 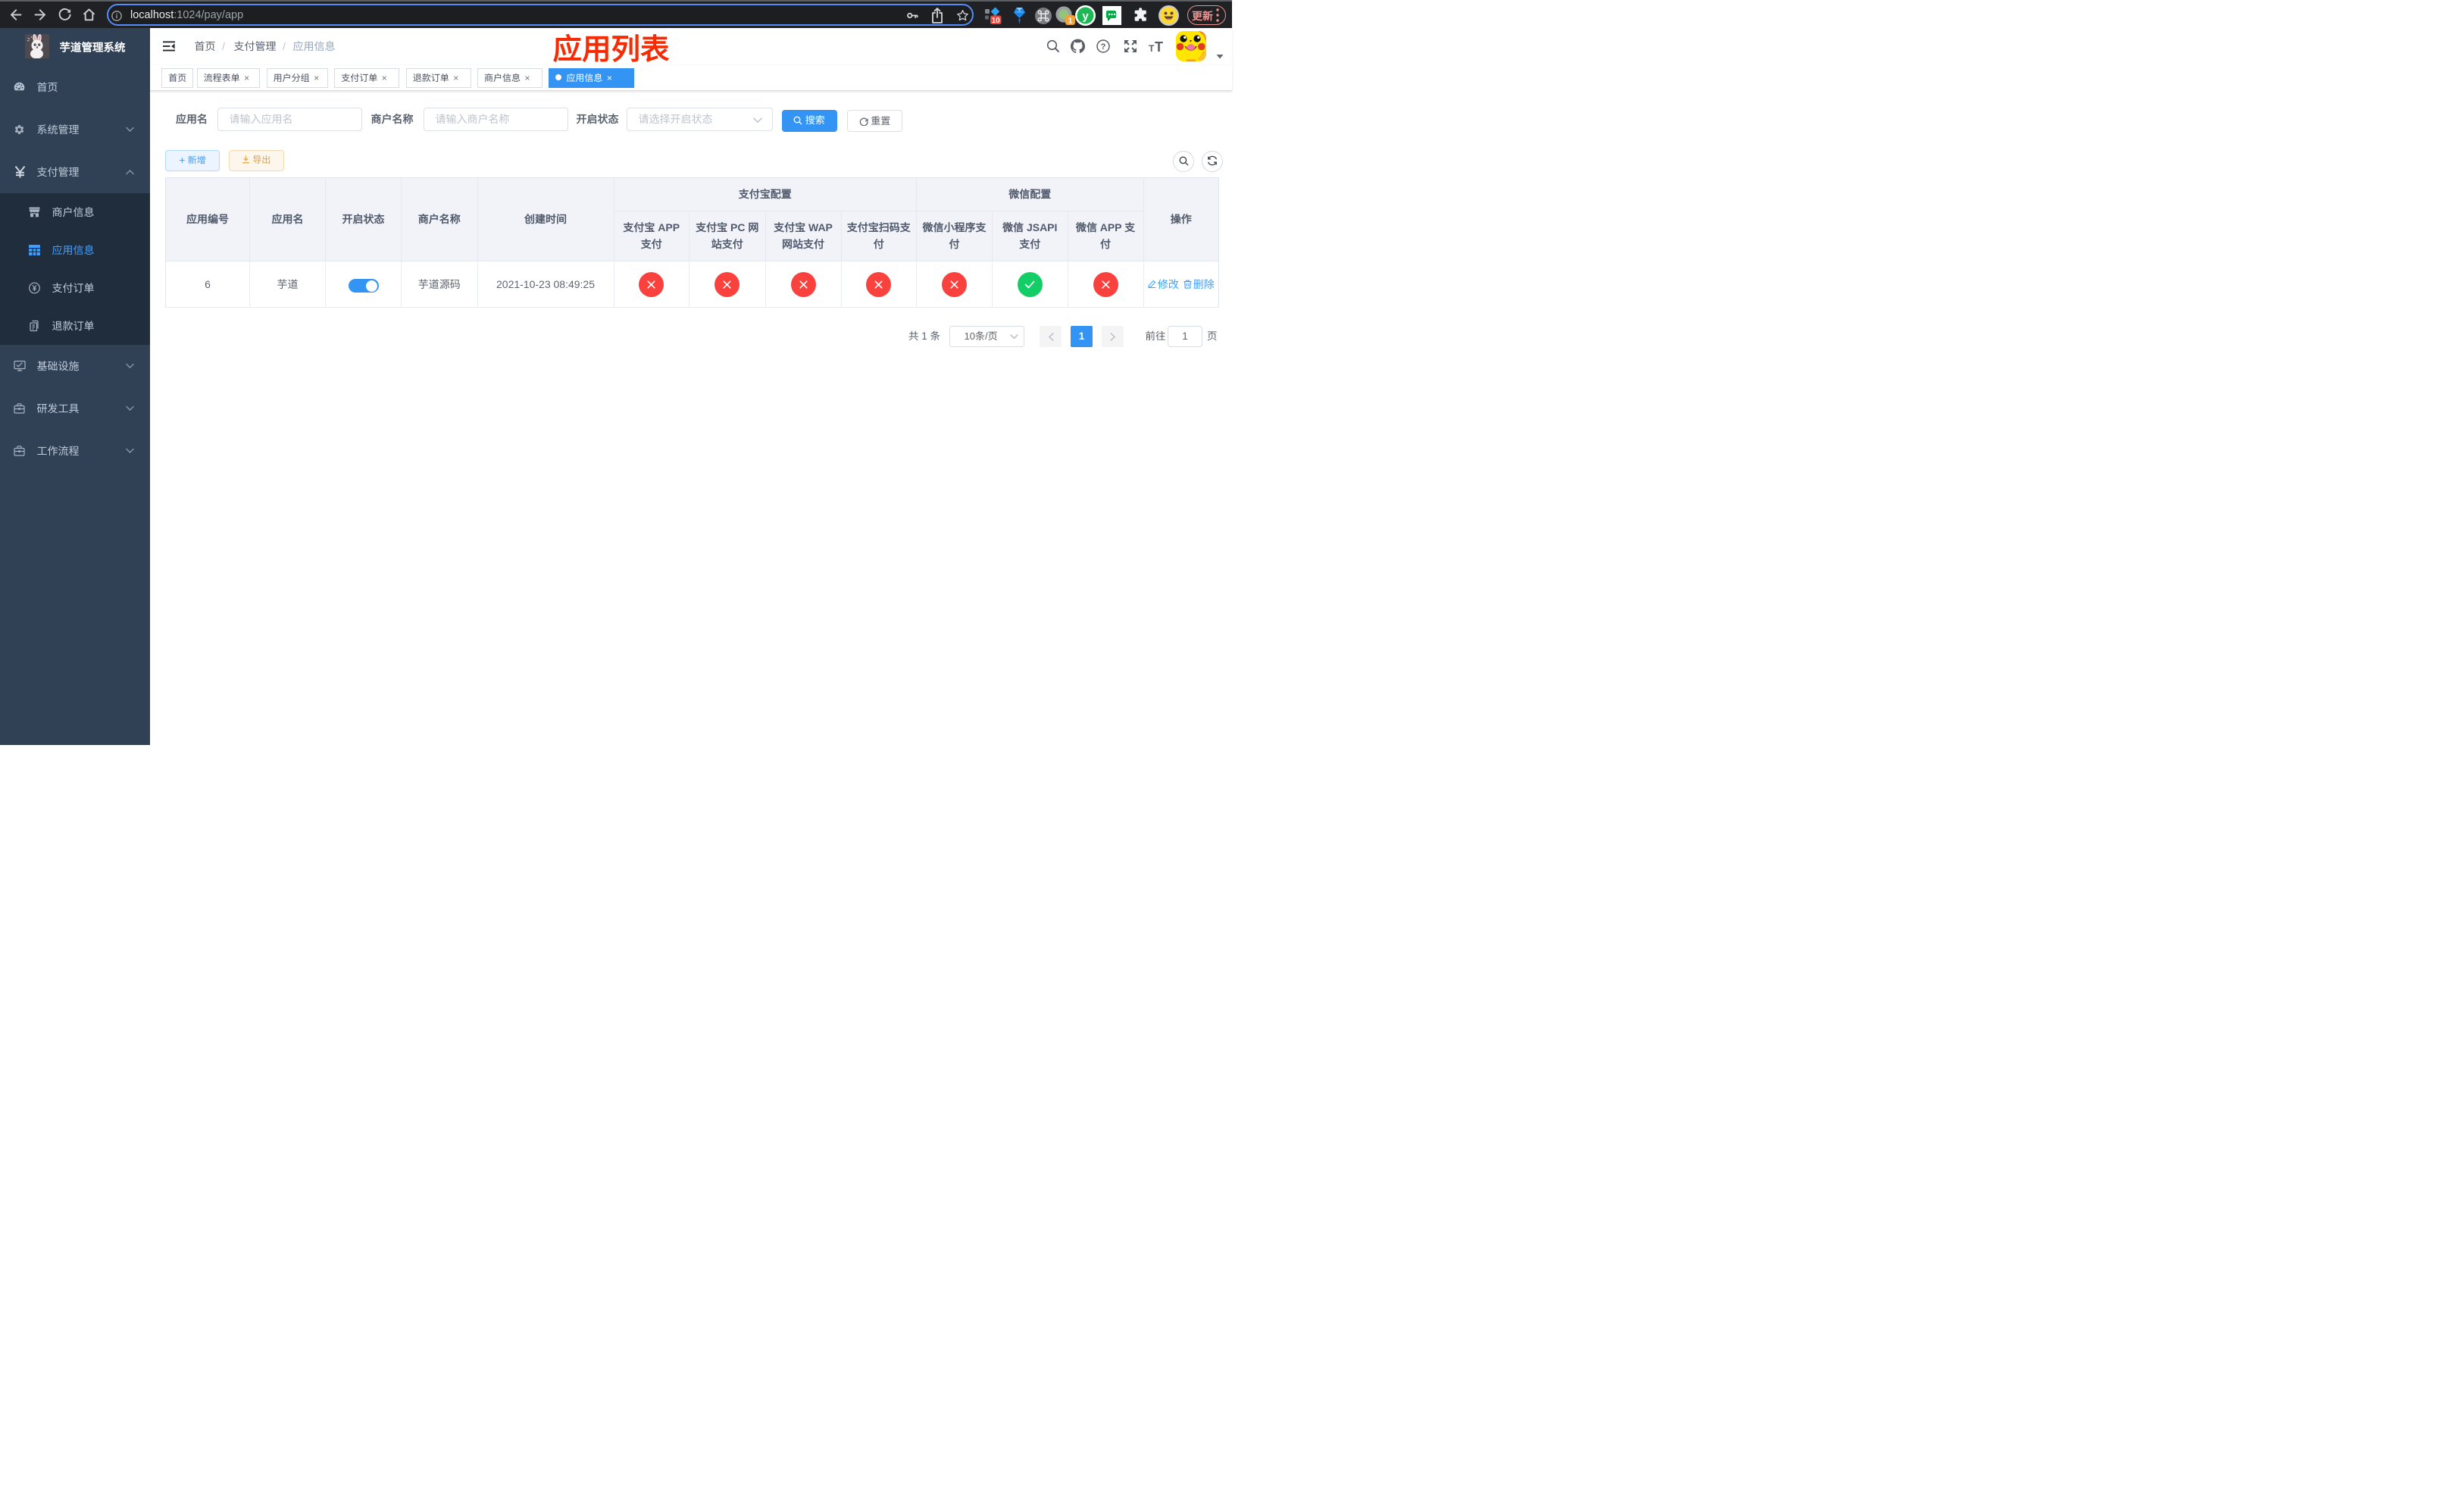 I want to click on svg-text: 1, so click(x=1070, y=22).